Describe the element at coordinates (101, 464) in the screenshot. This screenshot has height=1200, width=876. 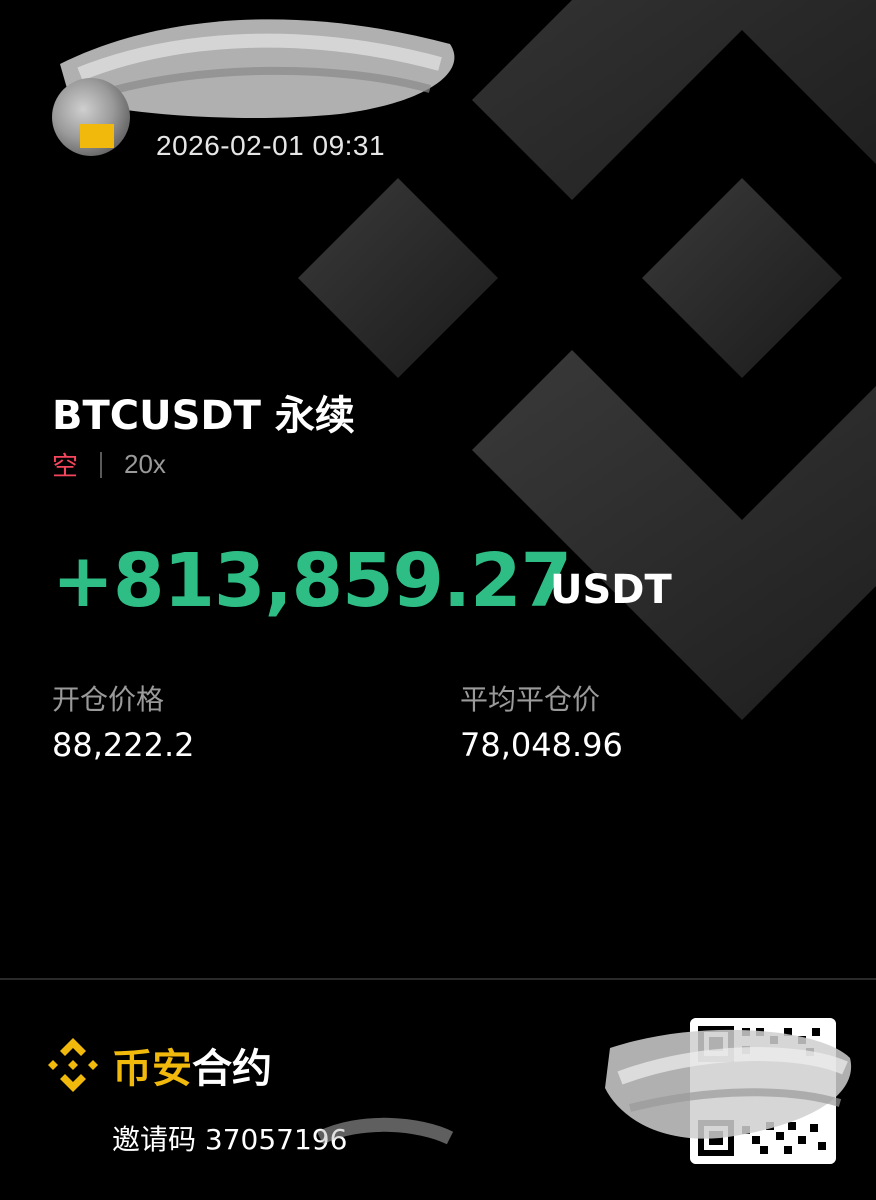
I see `divider` at that location.